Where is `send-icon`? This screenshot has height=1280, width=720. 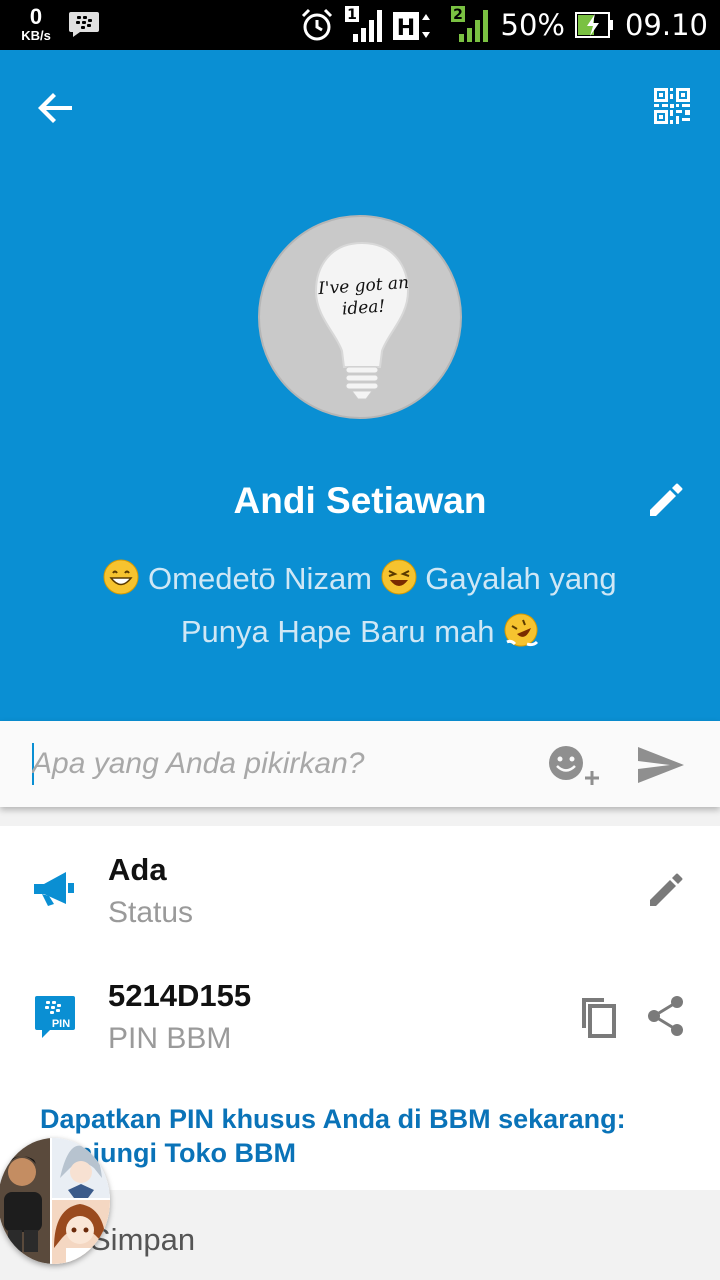 send-icon is located at coordinates (661, 765).